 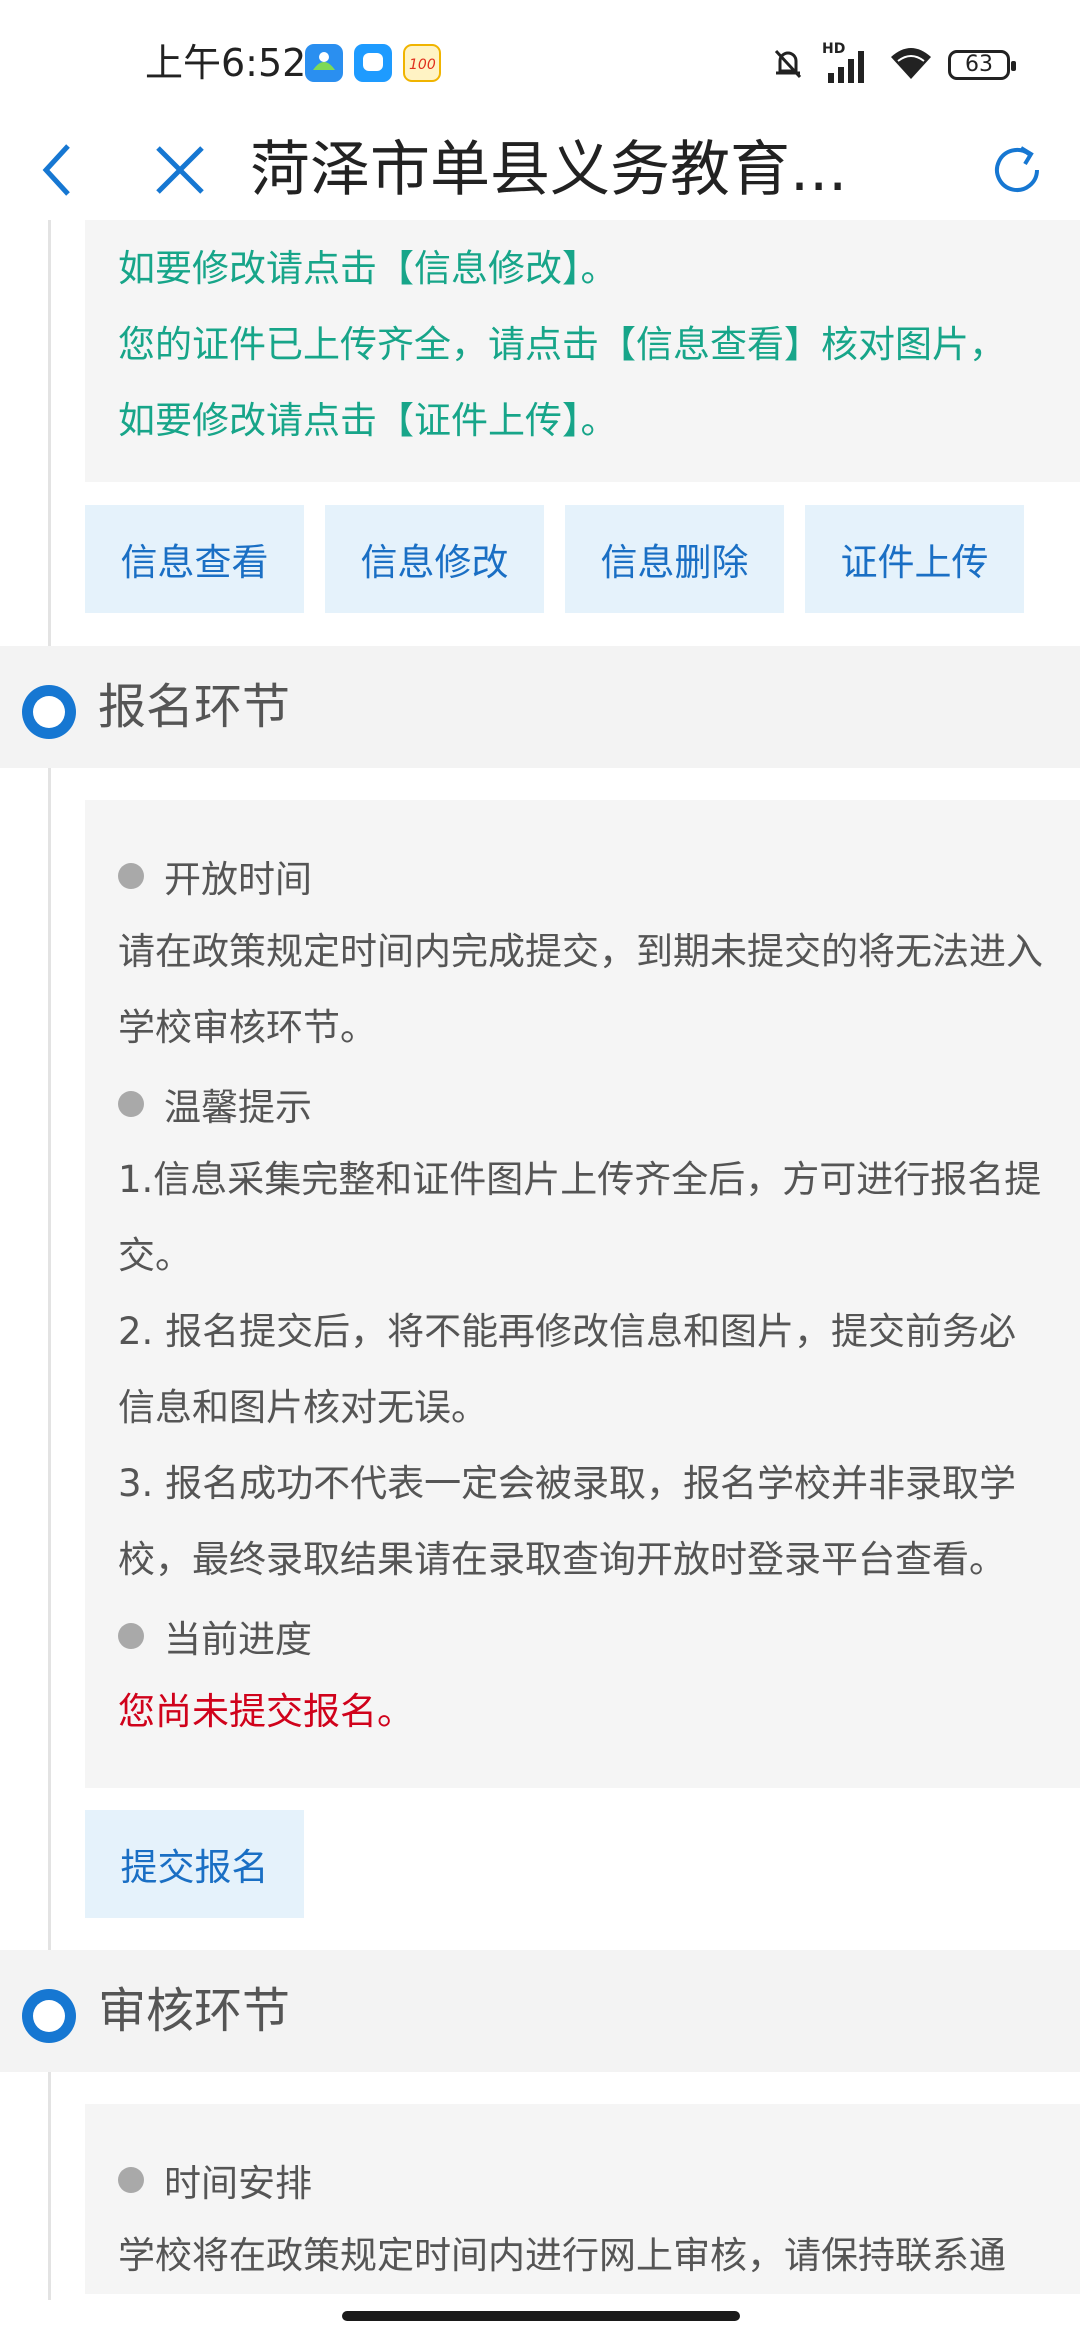 I want to click on score-app-notification-icon: 100, so click(x=422, y=63).